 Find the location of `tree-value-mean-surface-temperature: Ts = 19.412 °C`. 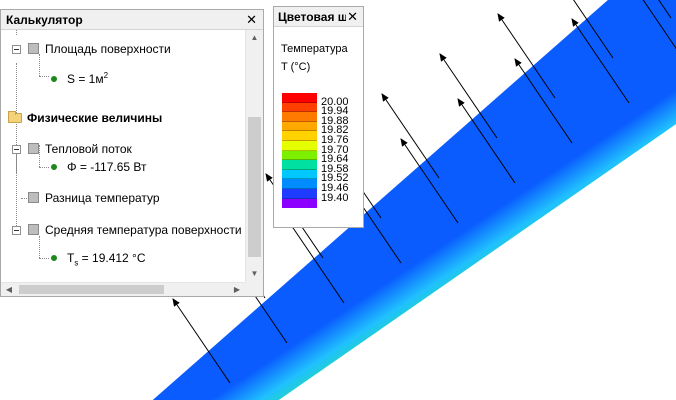

tree-value-mean-surface-temperature: Ts = 19.412 °C is located at coordinates (98, 258).